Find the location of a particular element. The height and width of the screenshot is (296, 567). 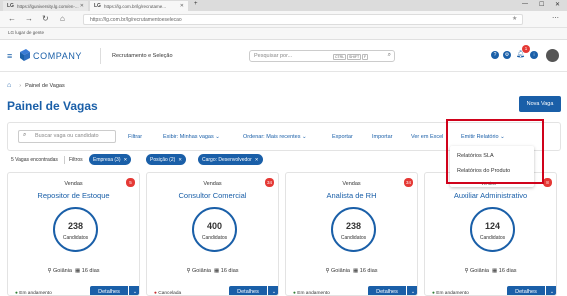

job-department: Vendas is located at coordinates (351, 184).